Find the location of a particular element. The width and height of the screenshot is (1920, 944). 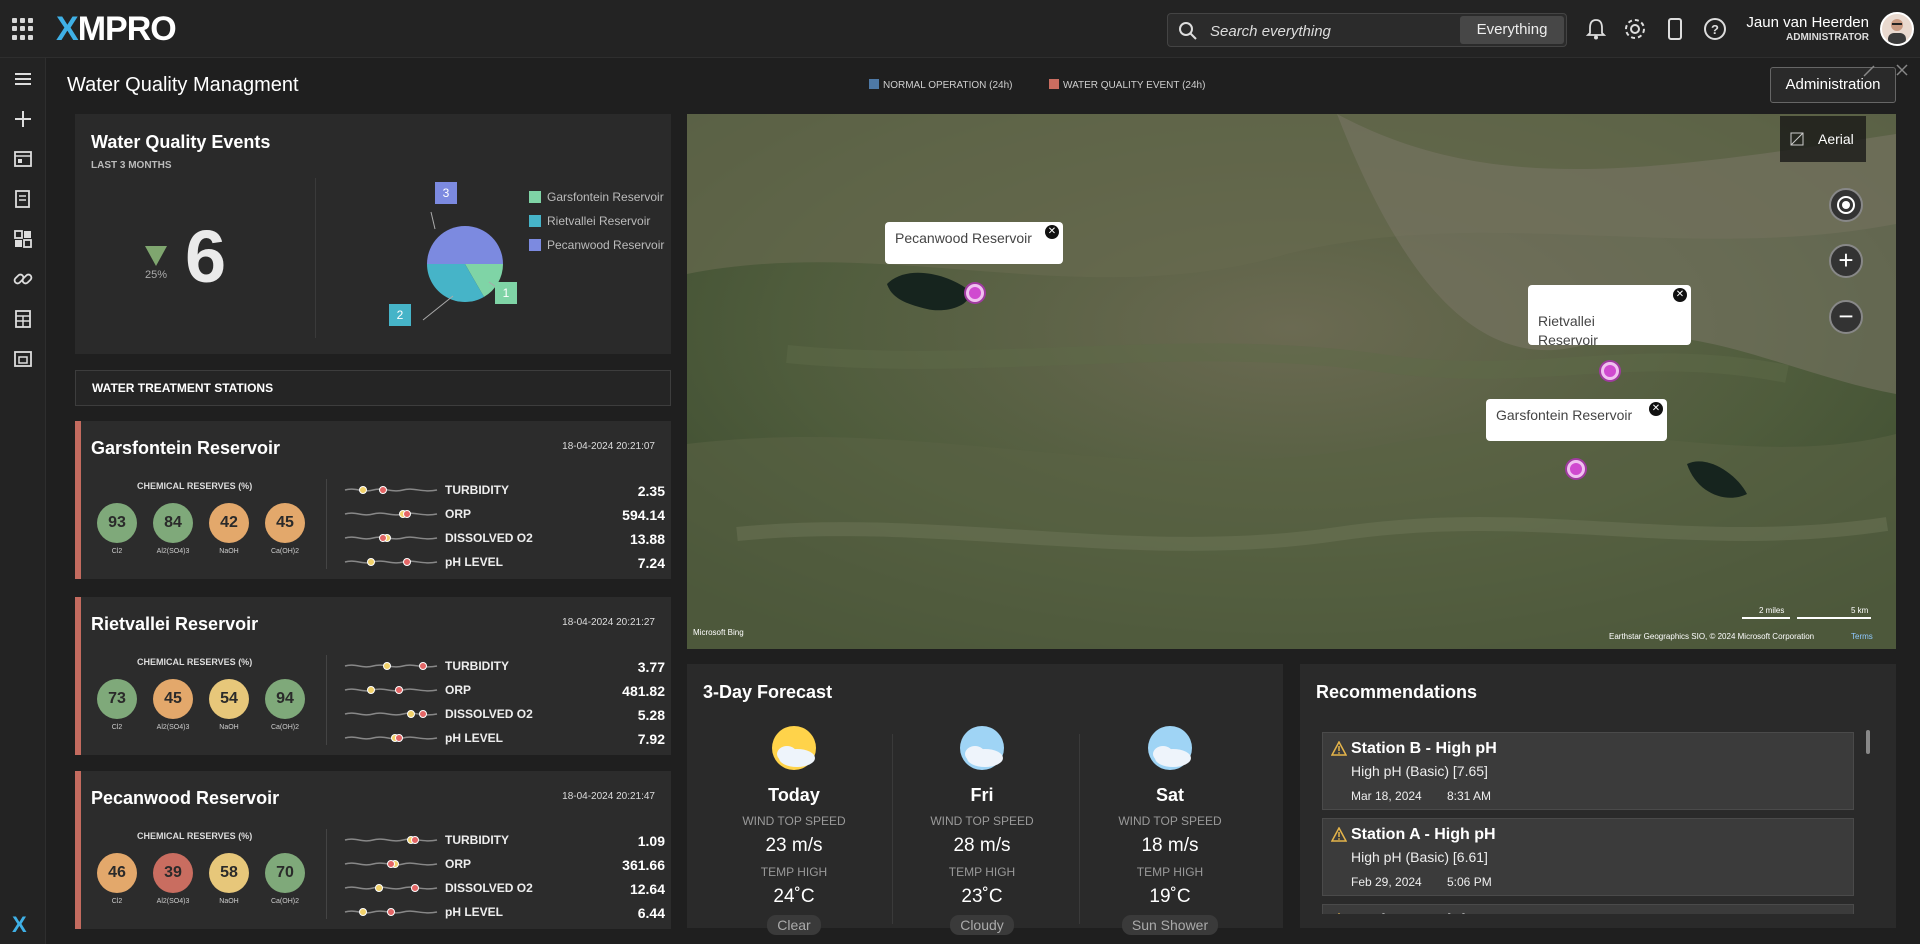

events-title: Water Quality Events is located at coordinates (181, 142).